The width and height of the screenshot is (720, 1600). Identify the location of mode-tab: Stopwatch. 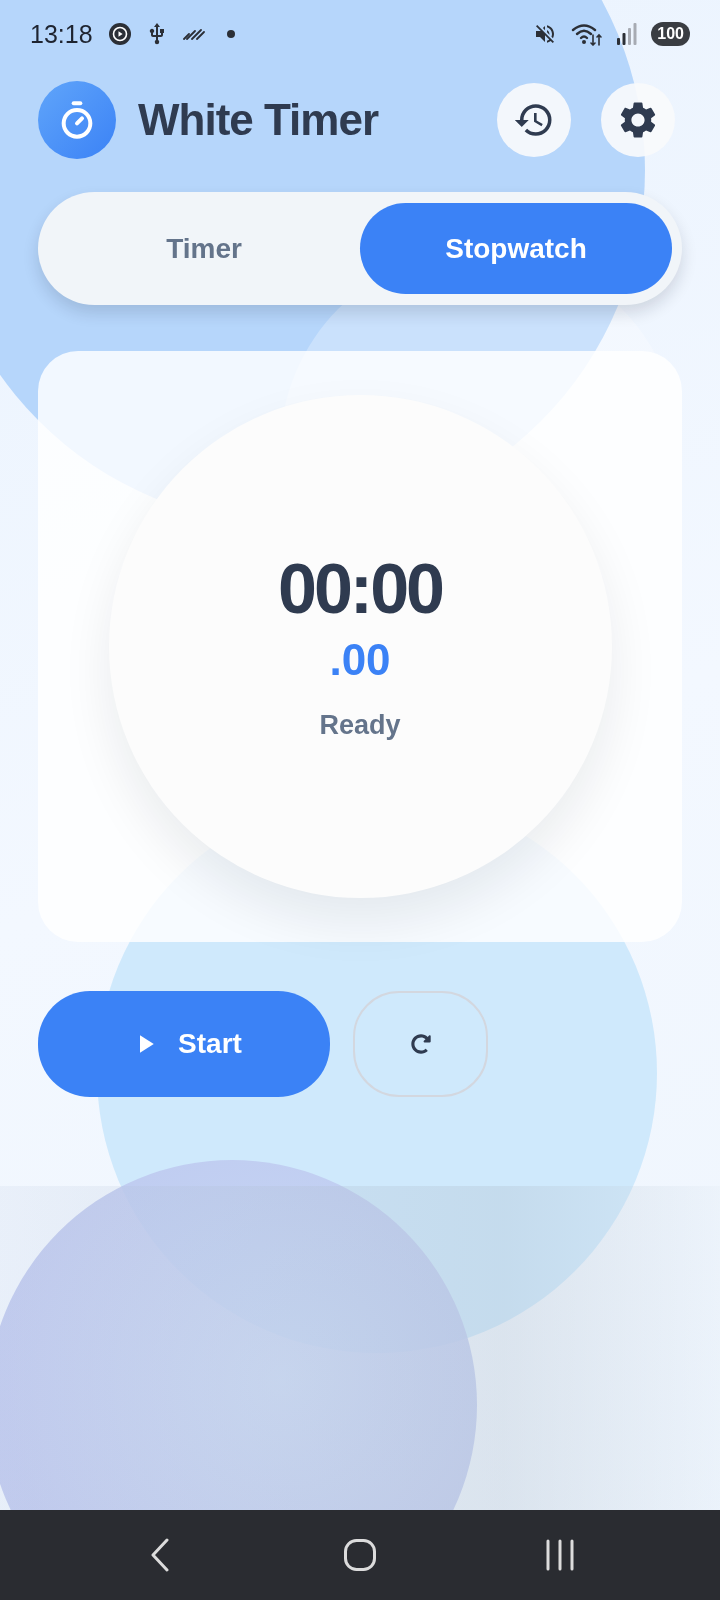
(516, 248).